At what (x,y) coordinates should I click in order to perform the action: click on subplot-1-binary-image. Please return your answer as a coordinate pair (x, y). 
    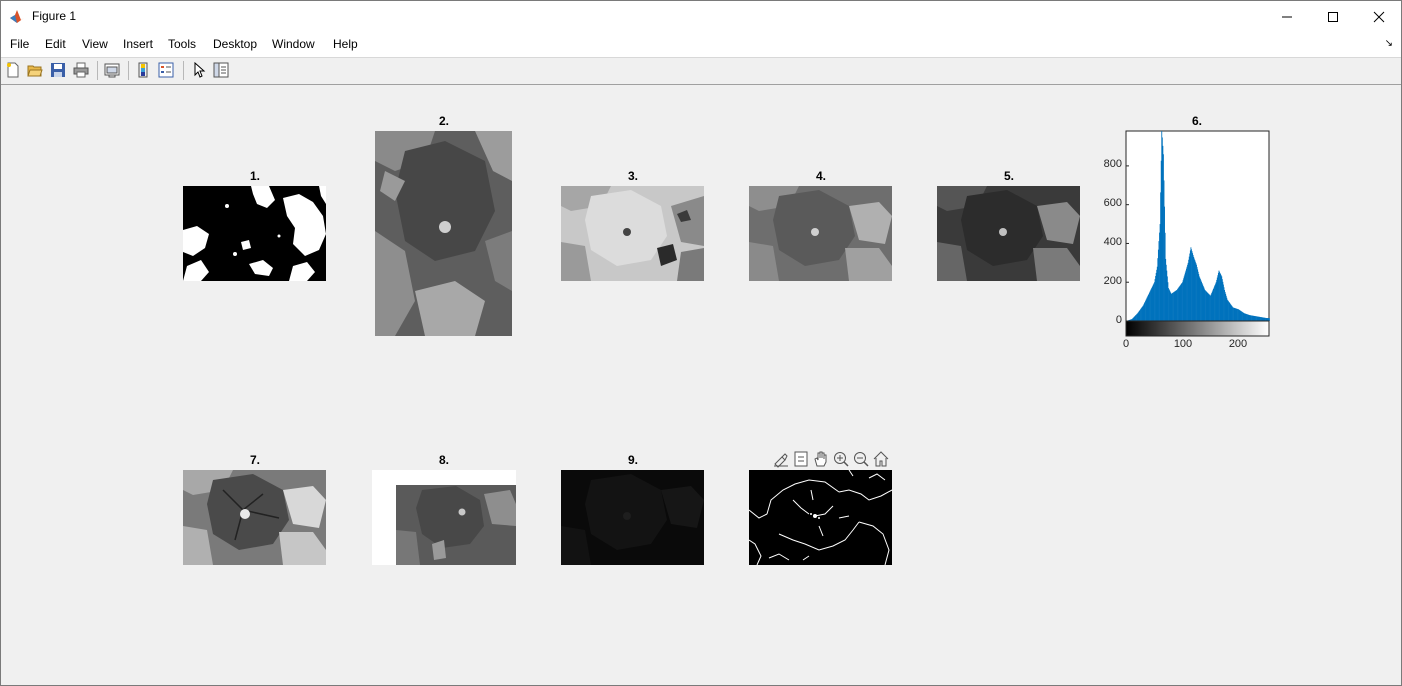
    Looking at the image, I should click on (254, 233).